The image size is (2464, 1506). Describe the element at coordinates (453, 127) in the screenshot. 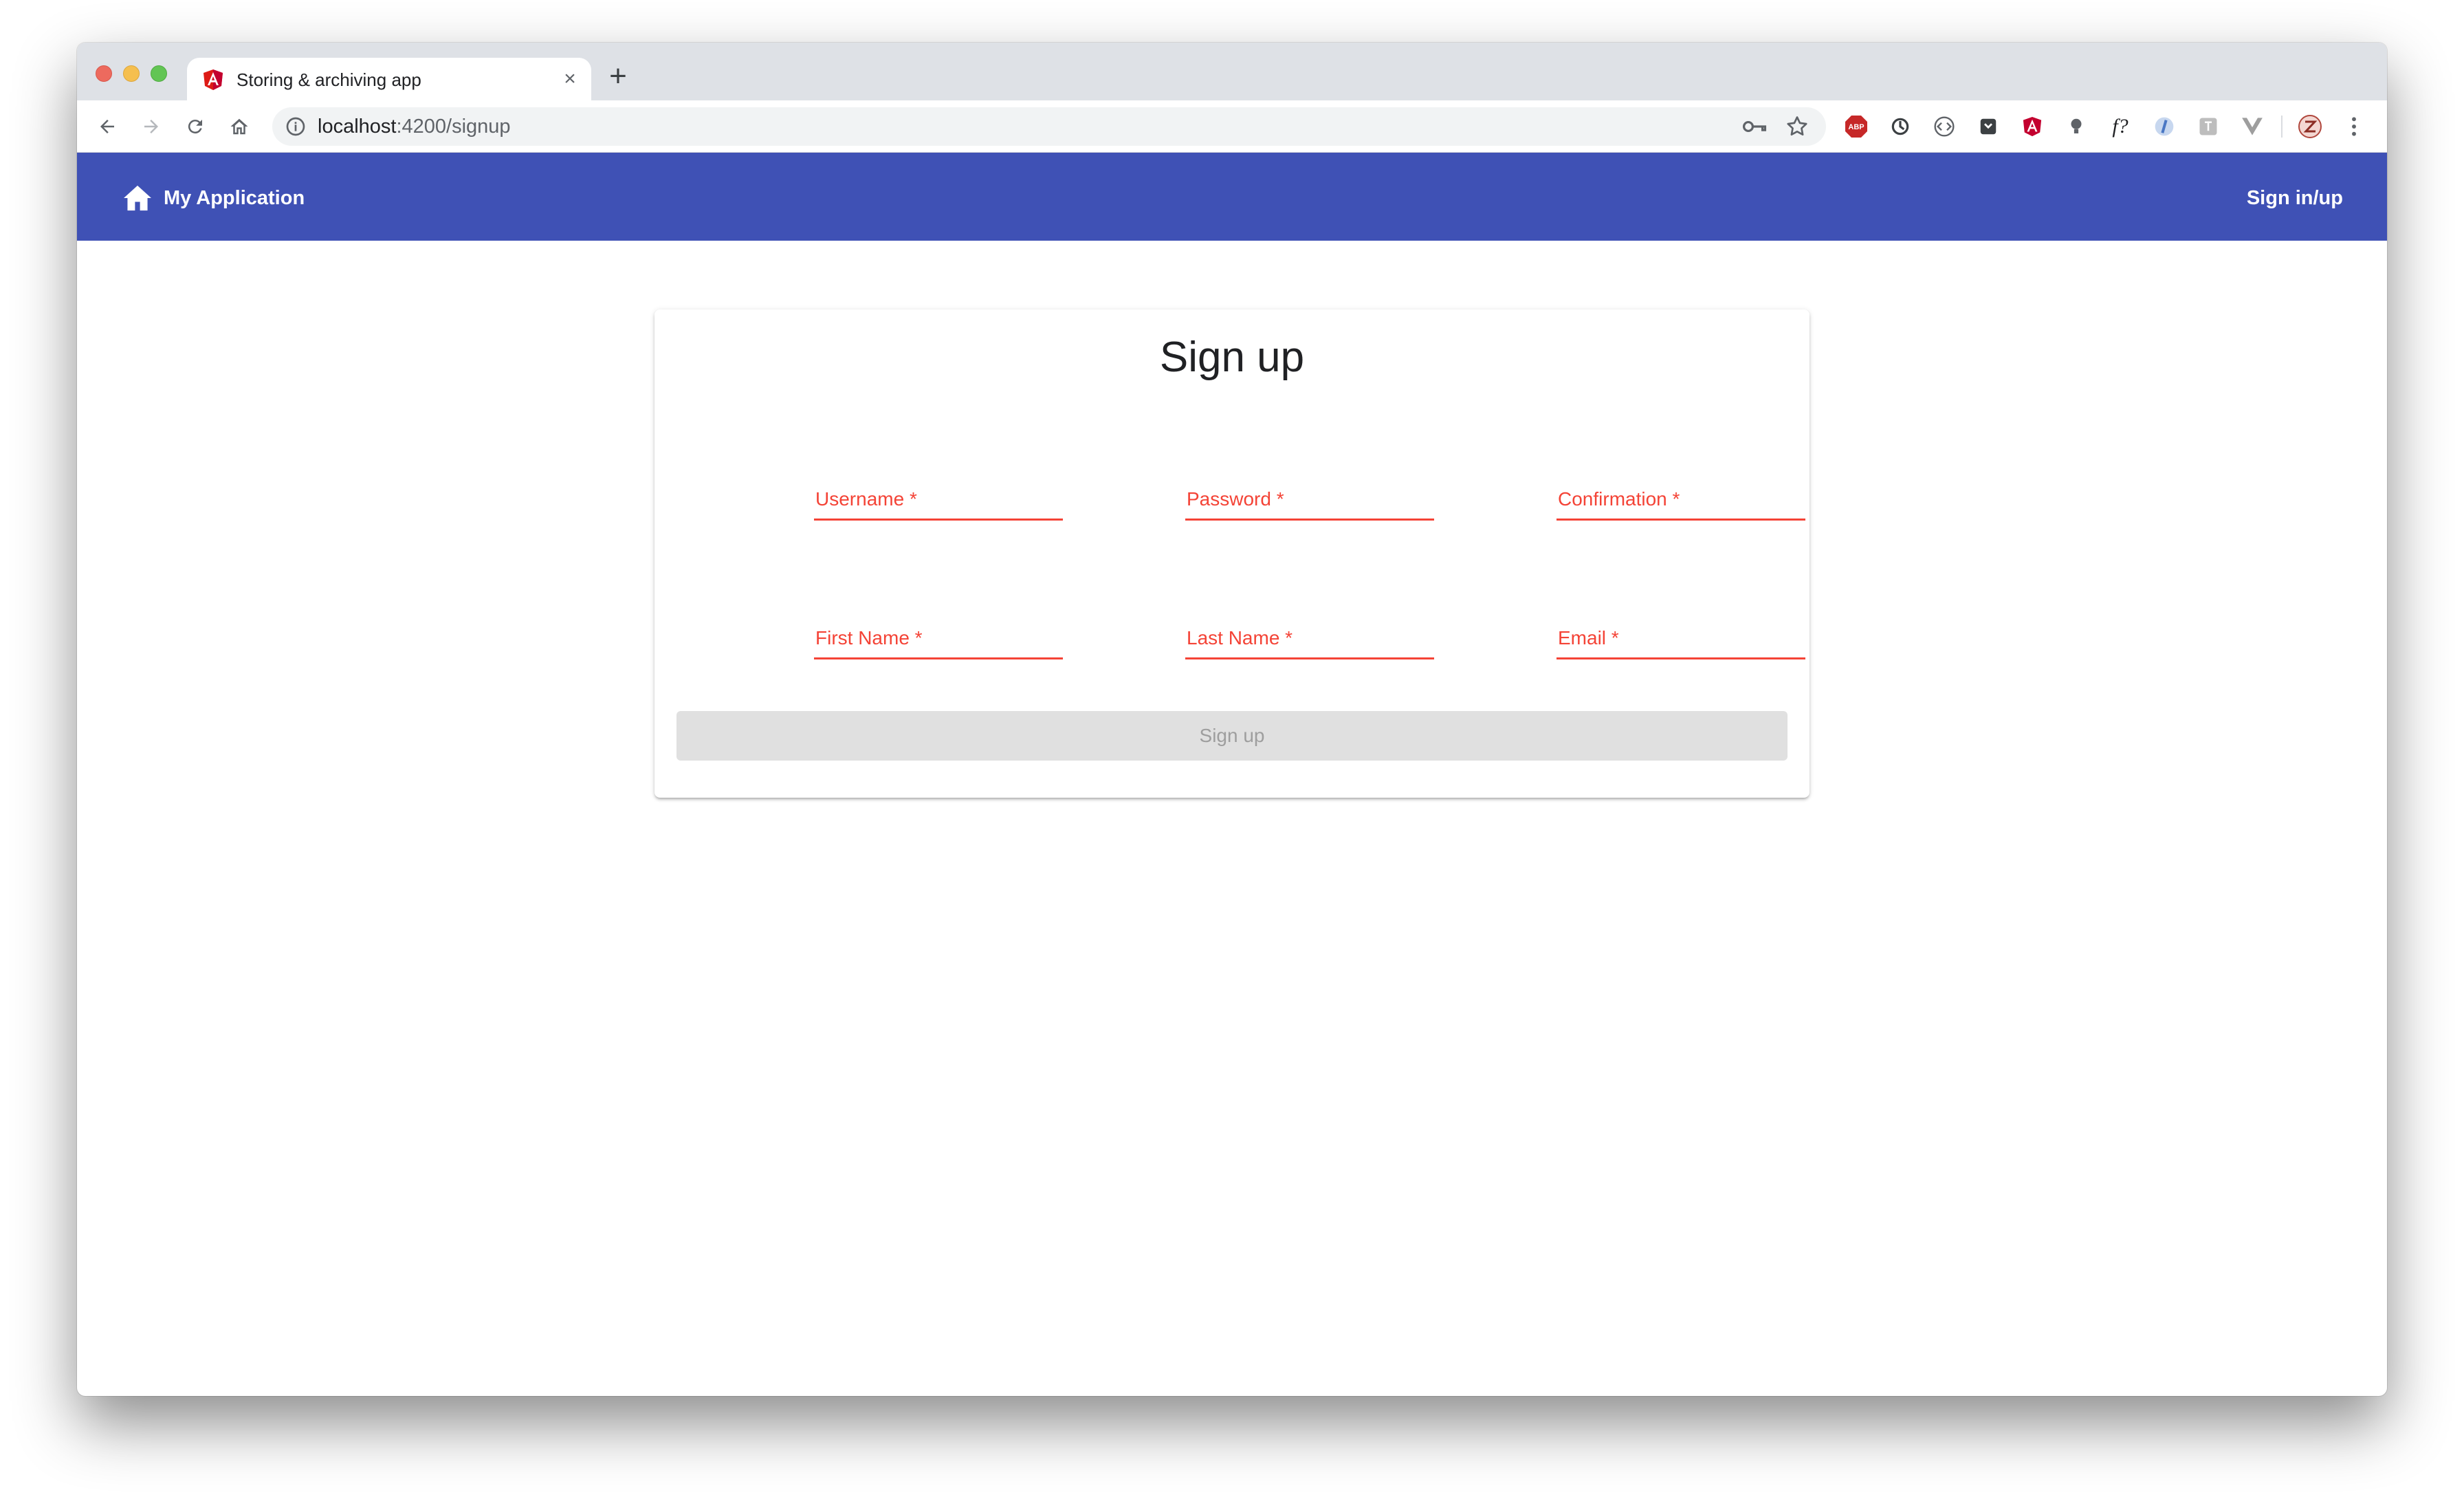

I see `url-path: :4200/signup` at that location.